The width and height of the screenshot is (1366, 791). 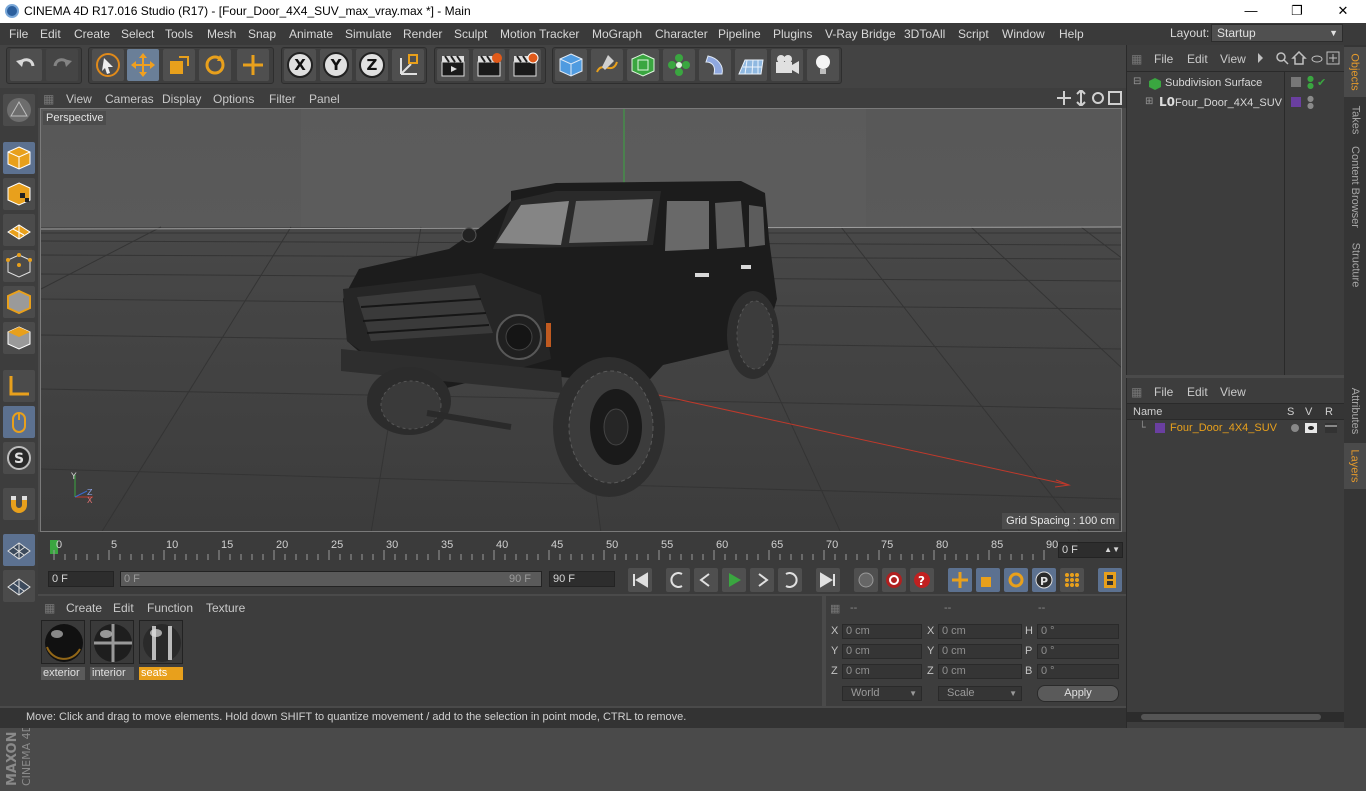 What do you see at coordinates (179, 65) in the screenshot?
I see `scale-tool-button` at bounding box center [179, 65].